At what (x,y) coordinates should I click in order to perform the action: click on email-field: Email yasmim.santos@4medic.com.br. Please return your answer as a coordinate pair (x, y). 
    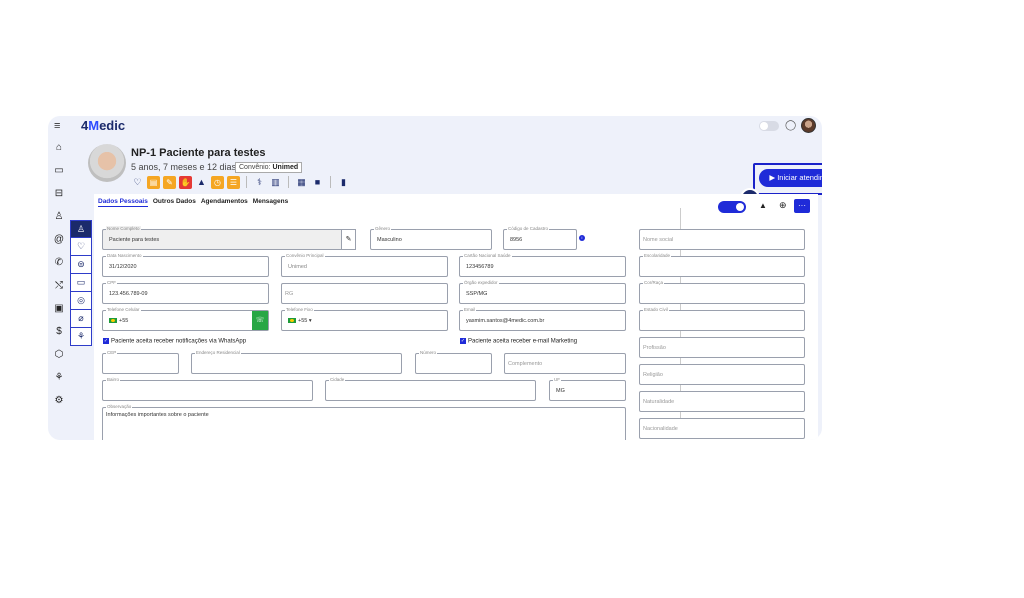
    Looking at the image, I should click on (542, 319).